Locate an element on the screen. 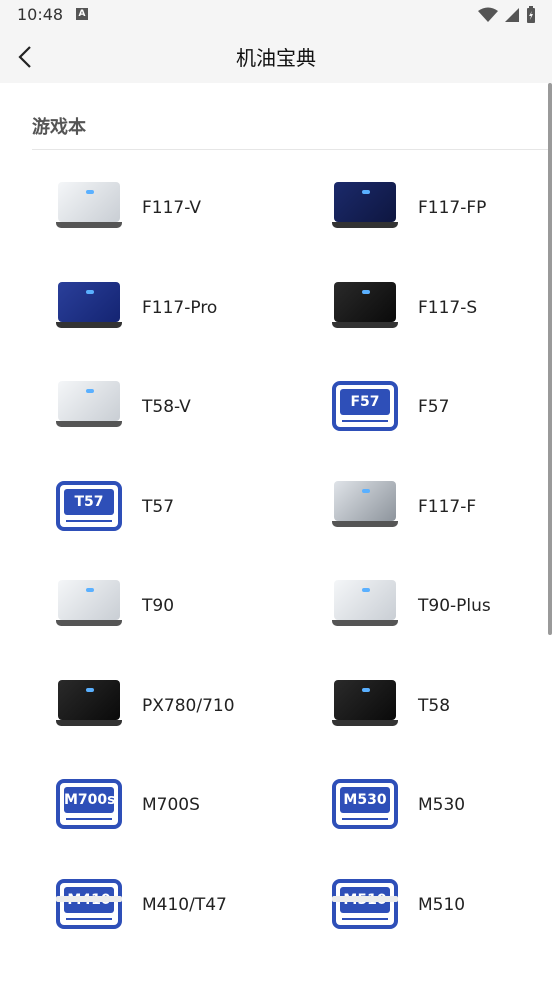 Image resolution: width=552 pixels, height=983 pixels. laptop-thumbnail: T57 is located at coordinates (89, 505).